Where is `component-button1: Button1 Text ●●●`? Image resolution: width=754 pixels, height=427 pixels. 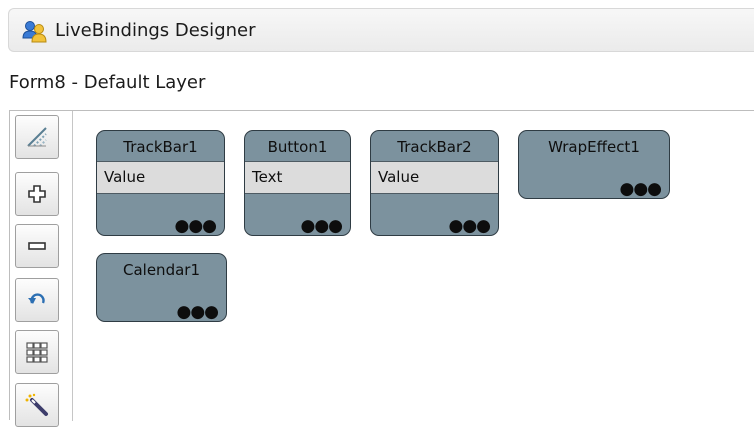 component-button1: Button1 Text ●●● is located at coordinates (297, 183).